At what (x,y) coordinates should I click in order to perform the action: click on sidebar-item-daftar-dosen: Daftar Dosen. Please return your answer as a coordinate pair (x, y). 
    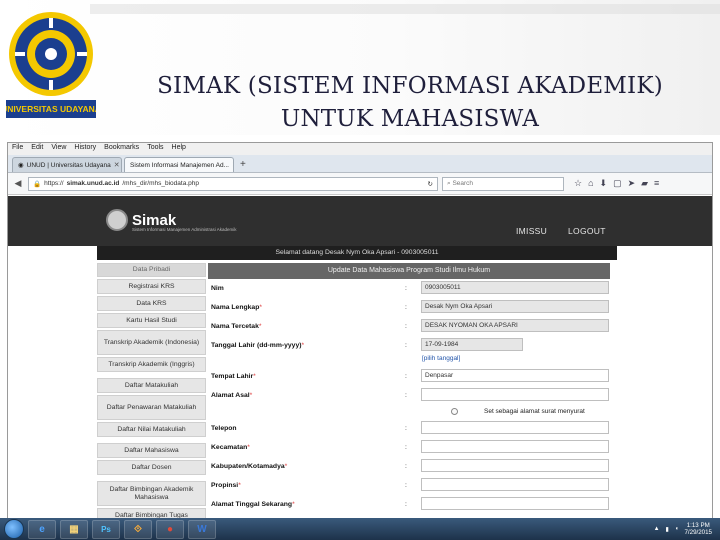
    Looking at the image, I should click on (151, 467).